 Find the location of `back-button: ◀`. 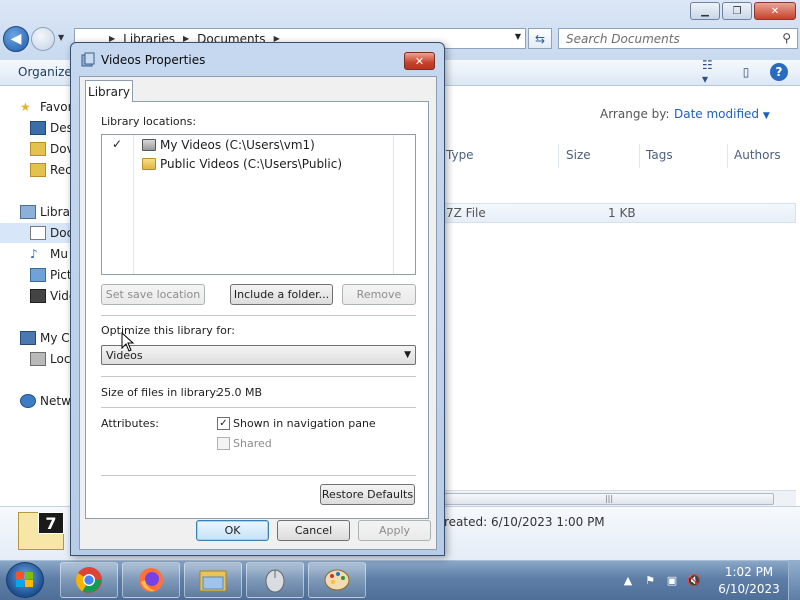

back-button: ◀ is located at coordinates (16, 39).